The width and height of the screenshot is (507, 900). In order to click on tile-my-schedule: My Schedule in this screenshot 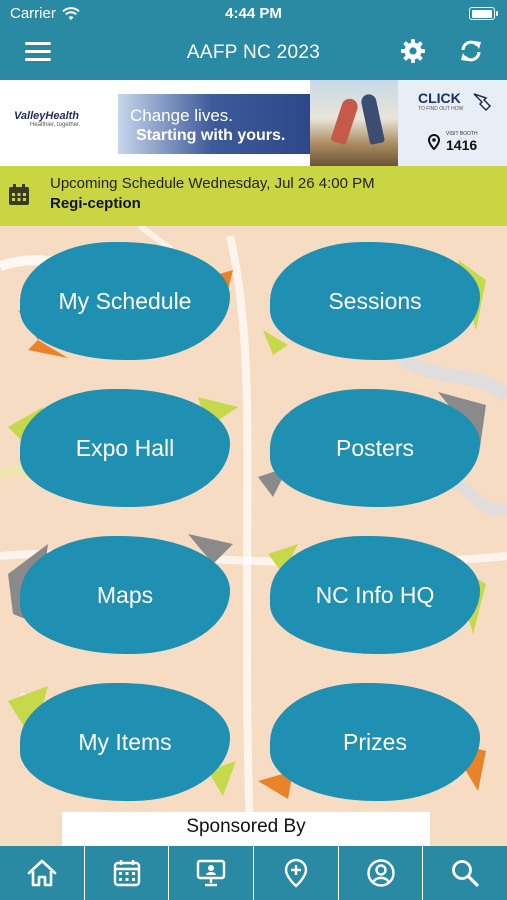, I will do `click(126, 301)`.